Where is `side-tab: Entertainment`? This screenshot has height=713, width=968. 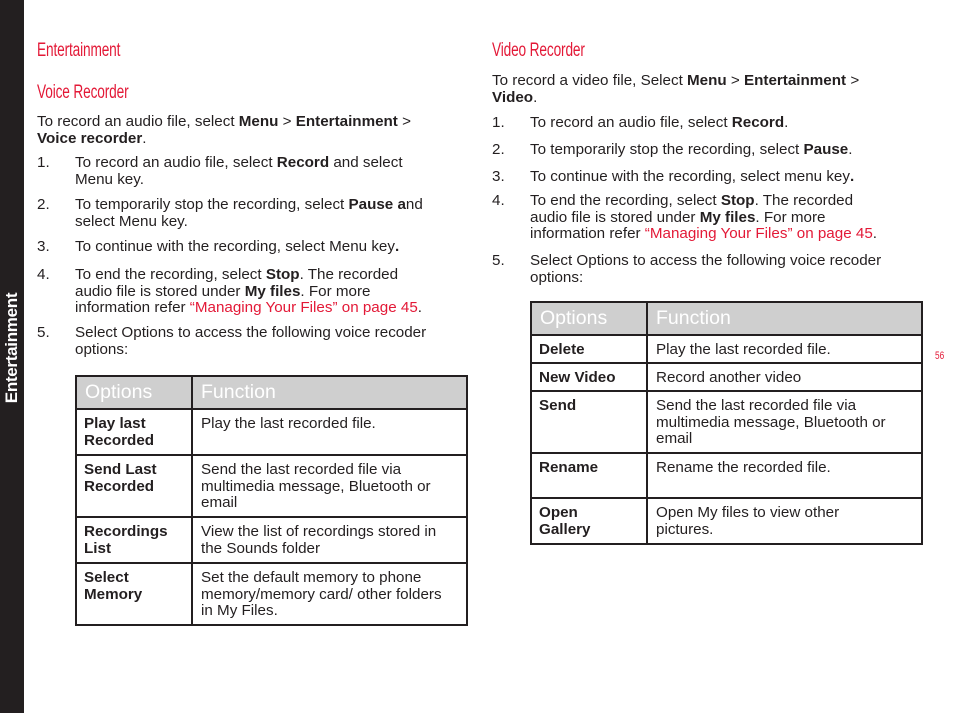 side-tab: Entertainment is located at coordinates (12, 356).